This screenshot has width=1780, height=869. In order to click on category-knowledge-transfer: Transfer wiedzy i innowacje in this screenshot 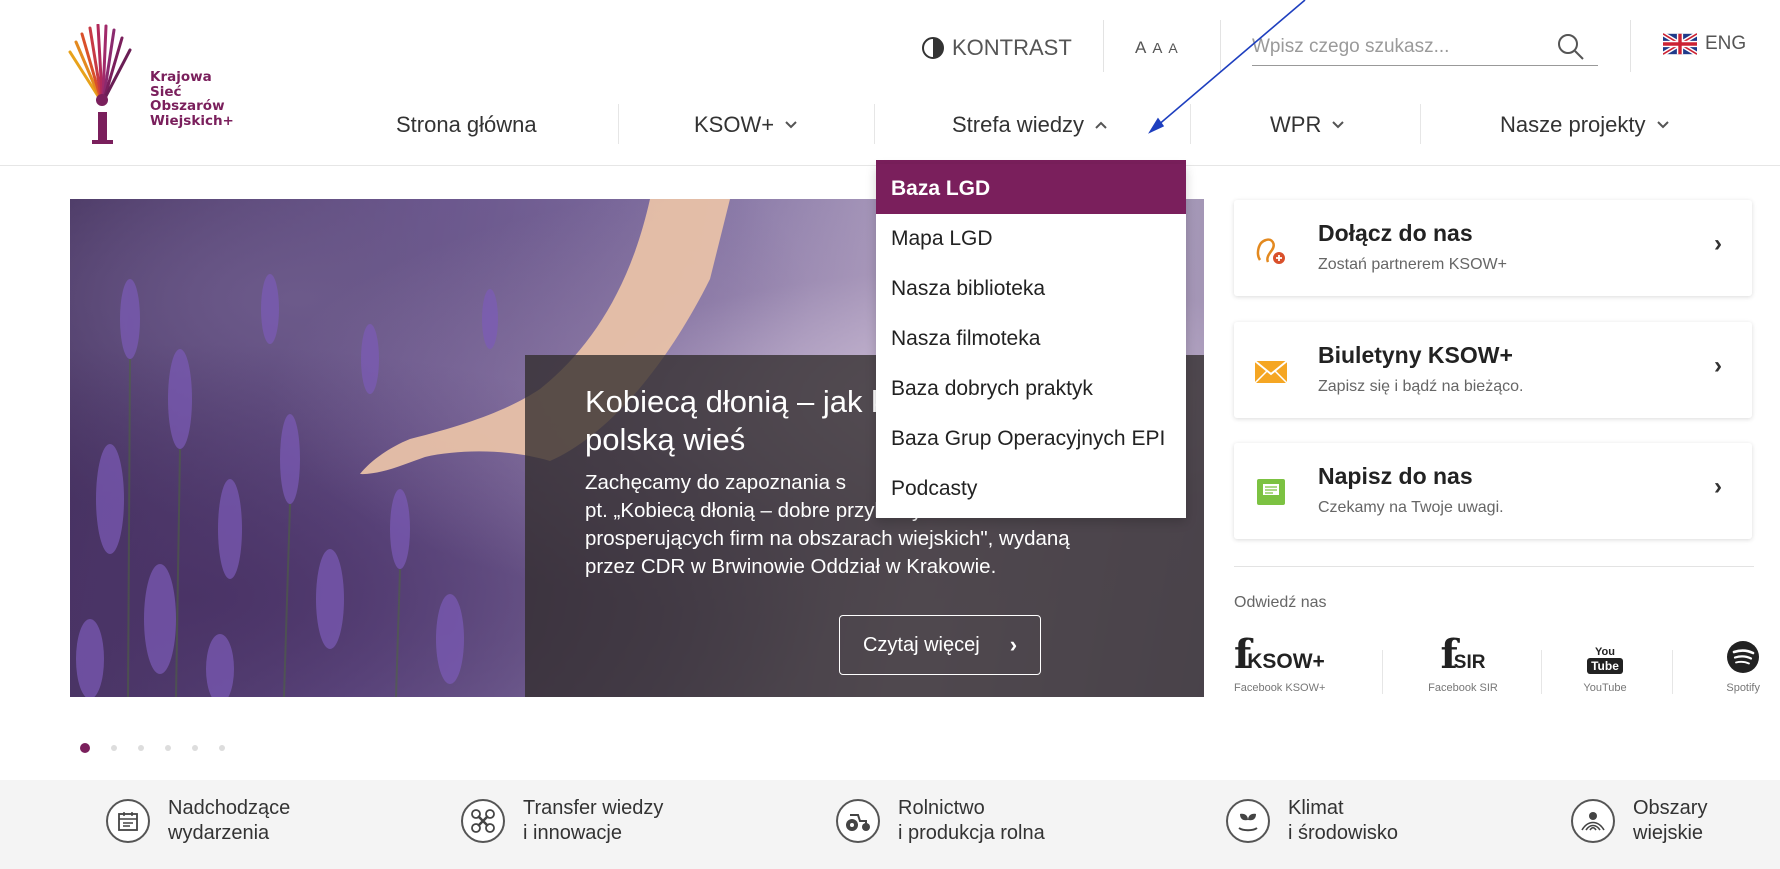, I will do `click(562, 821)`.